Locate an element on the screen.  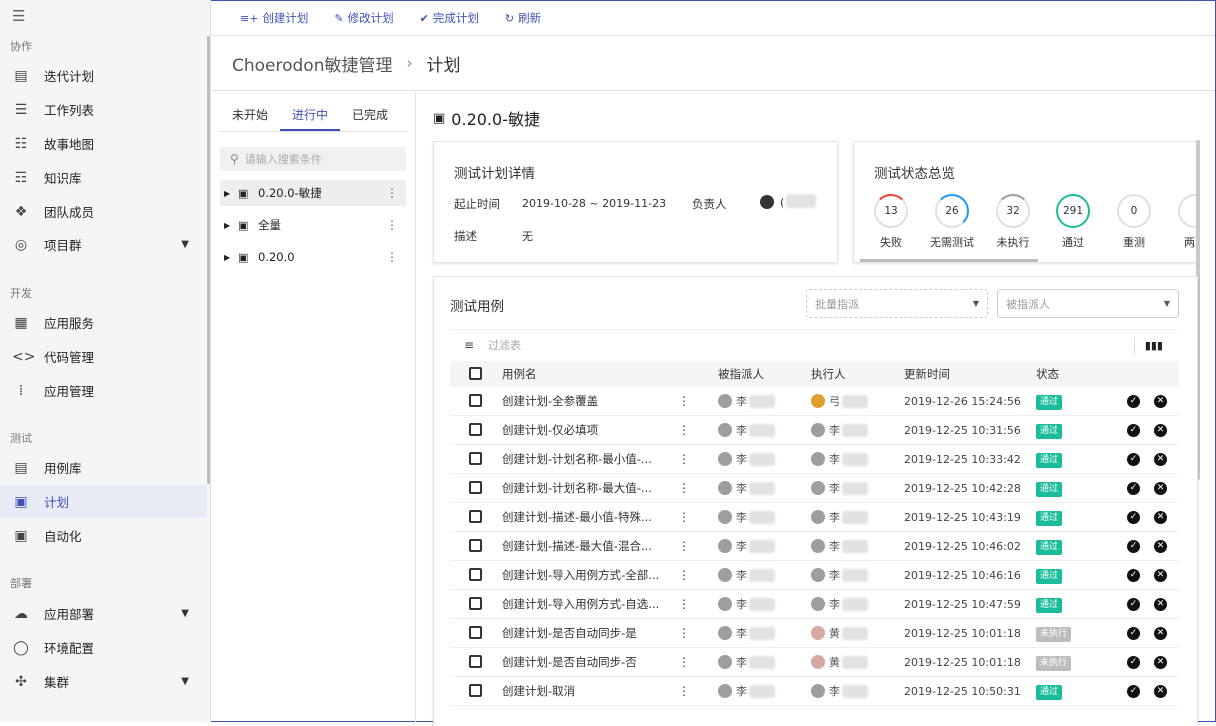
menu-icon: ☰ is located at coordinates (20, 16).